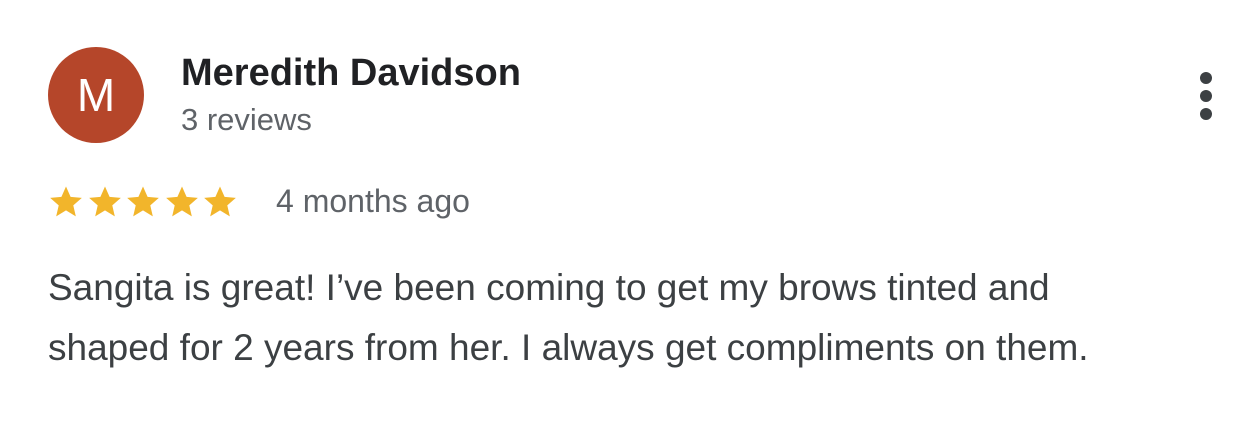 Image resolution: width=1253 pixels, height=428 pixels. I want to click on reviewer-name: Meredith Davidson, so click(351, 73).